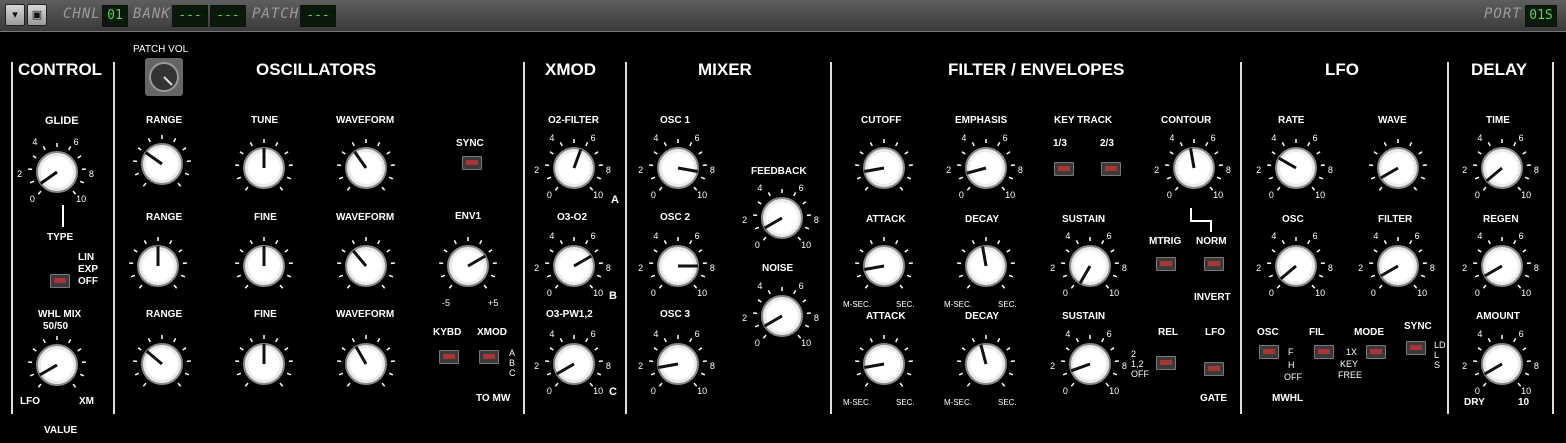  Describe the element at coordinates (1416, 348) in the screenshot. I see `lfo-sync-switch` at that location.